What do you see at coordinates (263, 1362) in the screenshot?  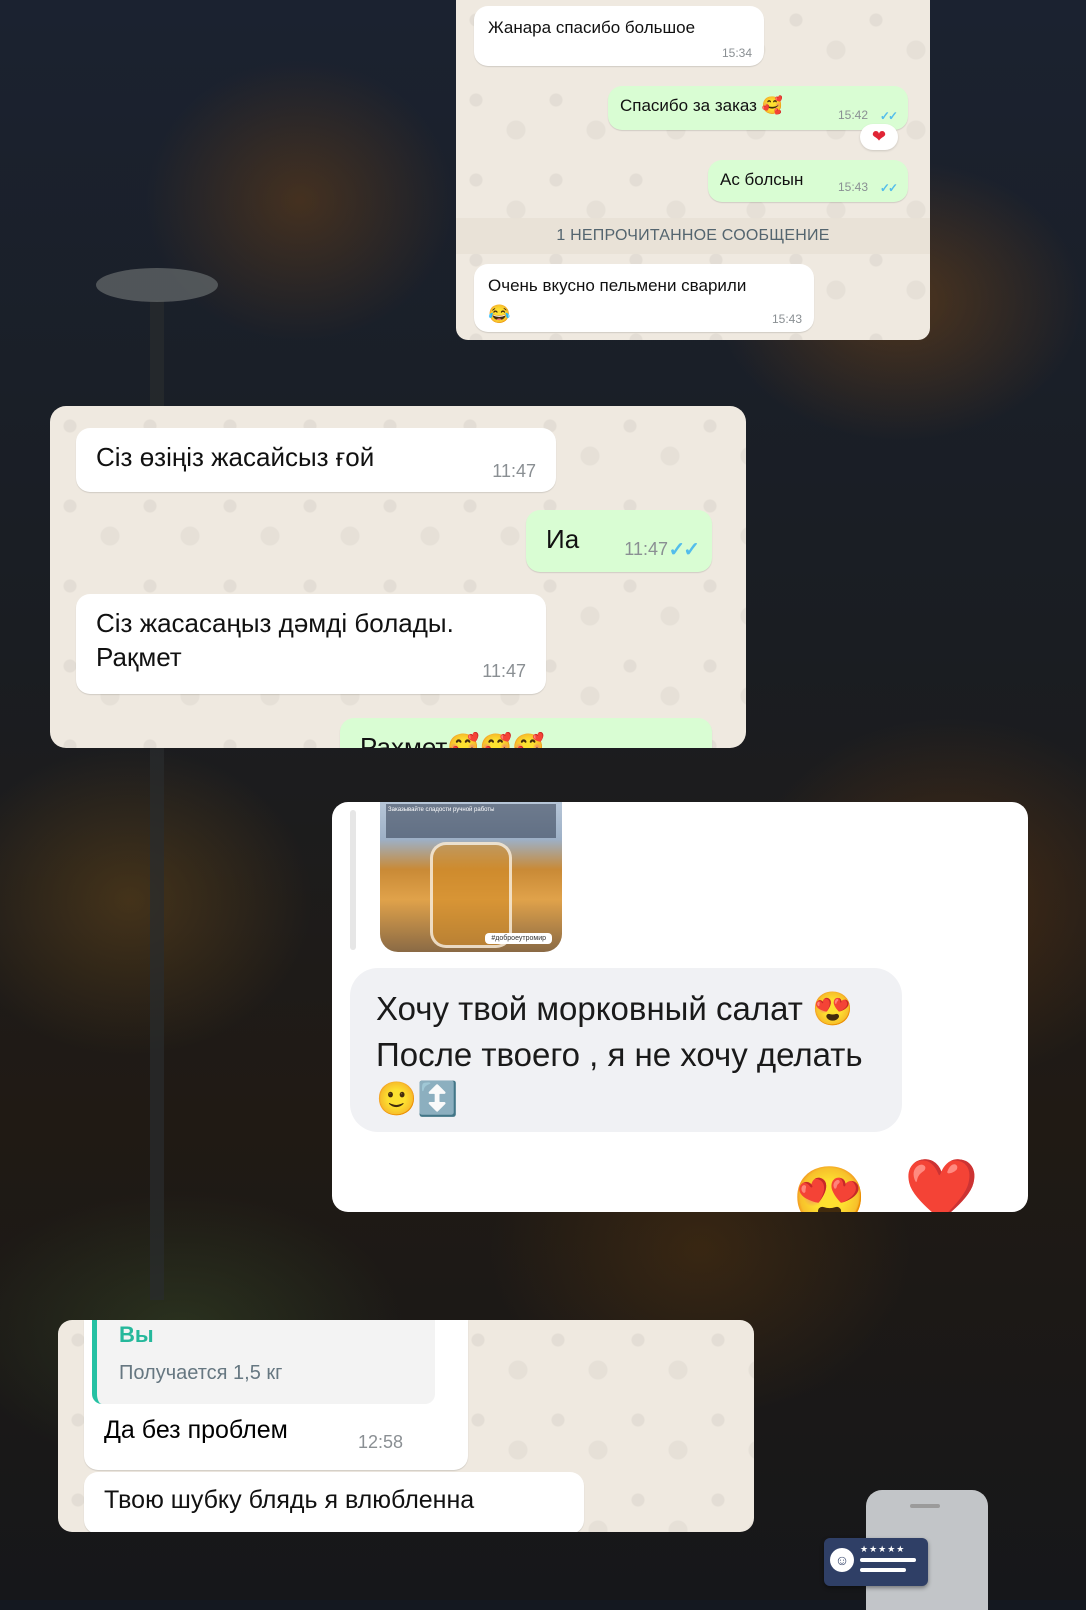 I see `quoted-message: Вы Получается 1,5 кг` at bounding box center [263, 1362].